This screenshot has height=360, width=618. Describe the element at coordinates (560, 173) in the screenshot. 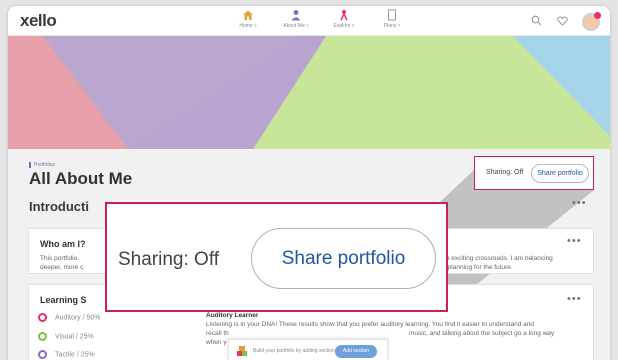

I see `share-portfolio-button: Share portfolio` at that location.